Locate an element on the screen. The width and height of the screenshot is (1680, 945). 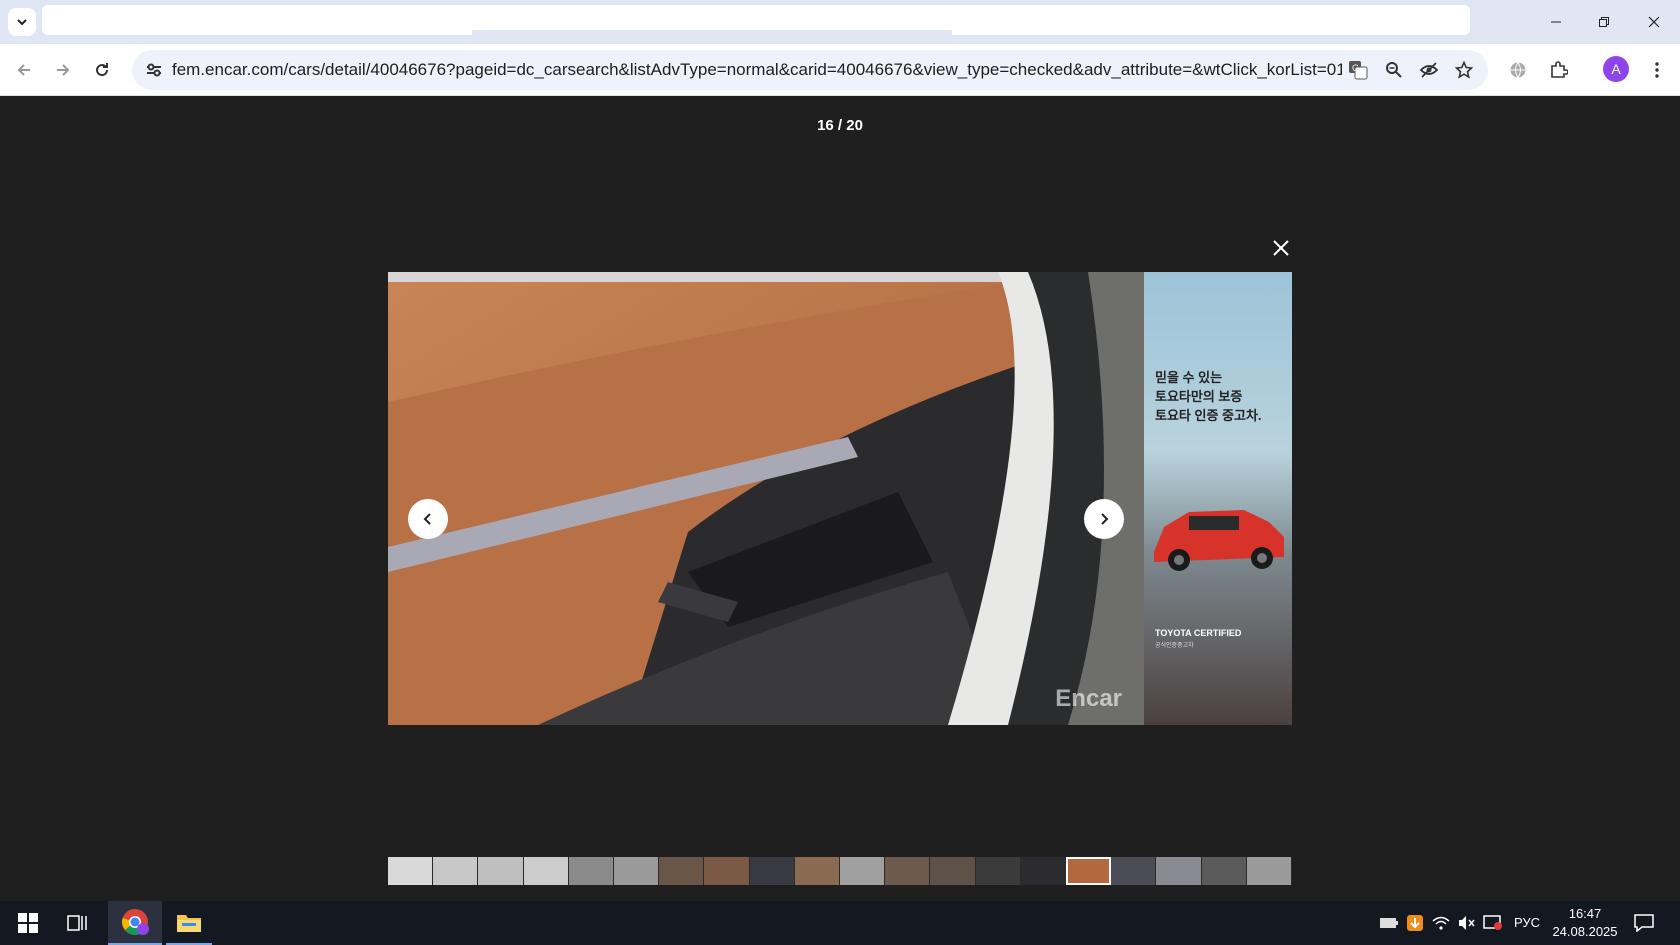
thumbnail-strip is located at coordinates (840, 871).